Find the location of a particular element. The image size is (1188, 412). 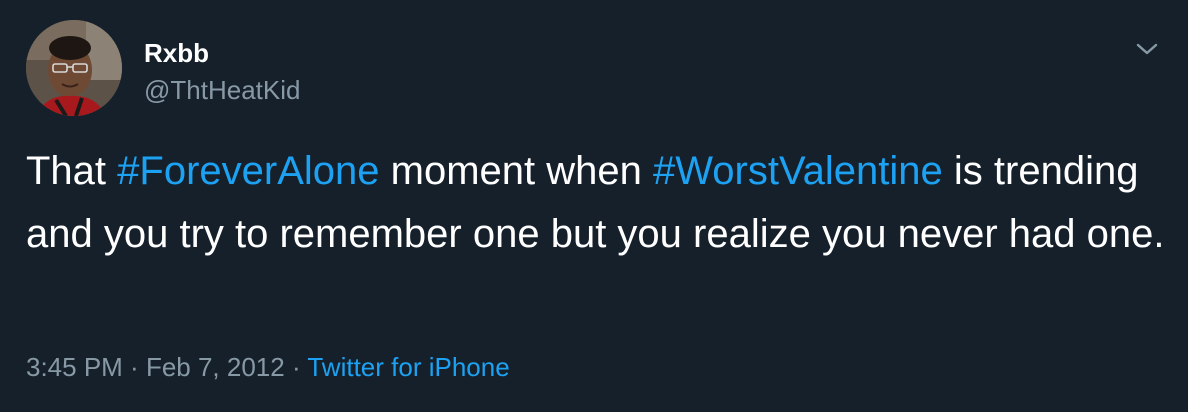

user-handle: @ThtHeatKid is located at coordinates (222, 90).